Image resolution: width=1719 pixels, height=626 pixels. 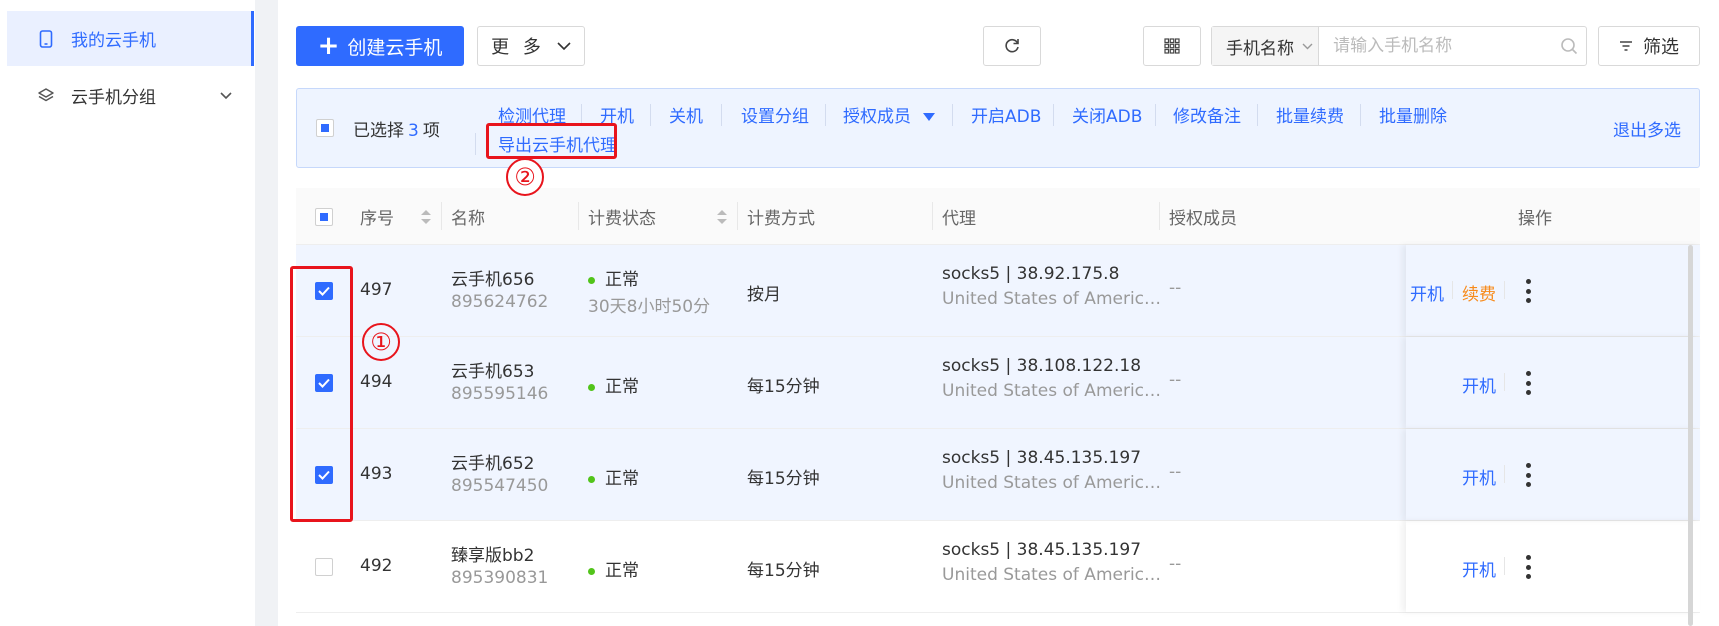 I want to click on select-all-checkbox, so click(x=325, y=128).